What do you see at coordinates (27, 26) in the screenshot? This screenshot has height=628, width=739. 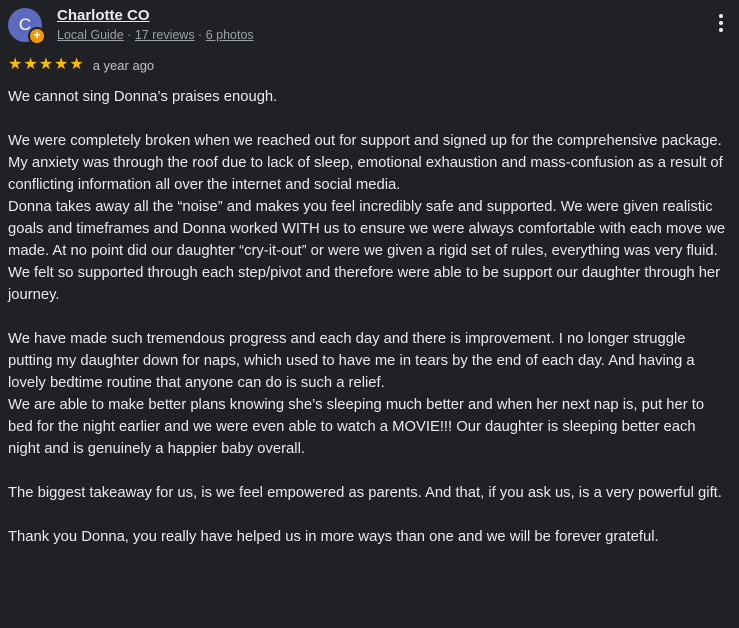 I see `avatar: C +` at bounding box center [27, 26].